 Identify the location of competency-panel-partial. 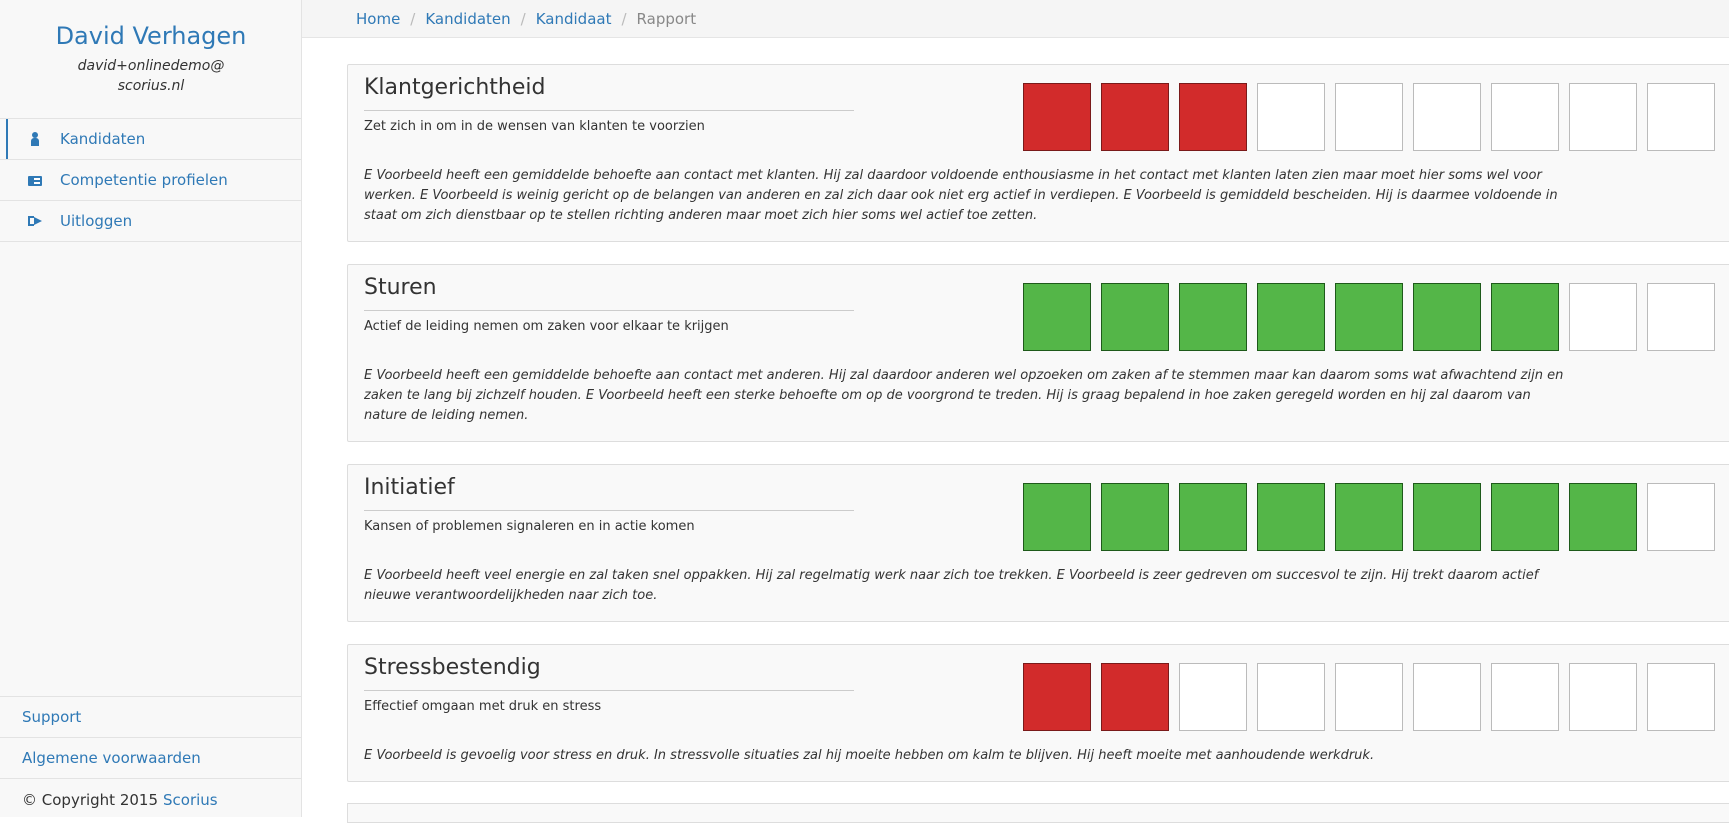
(1038, 813).